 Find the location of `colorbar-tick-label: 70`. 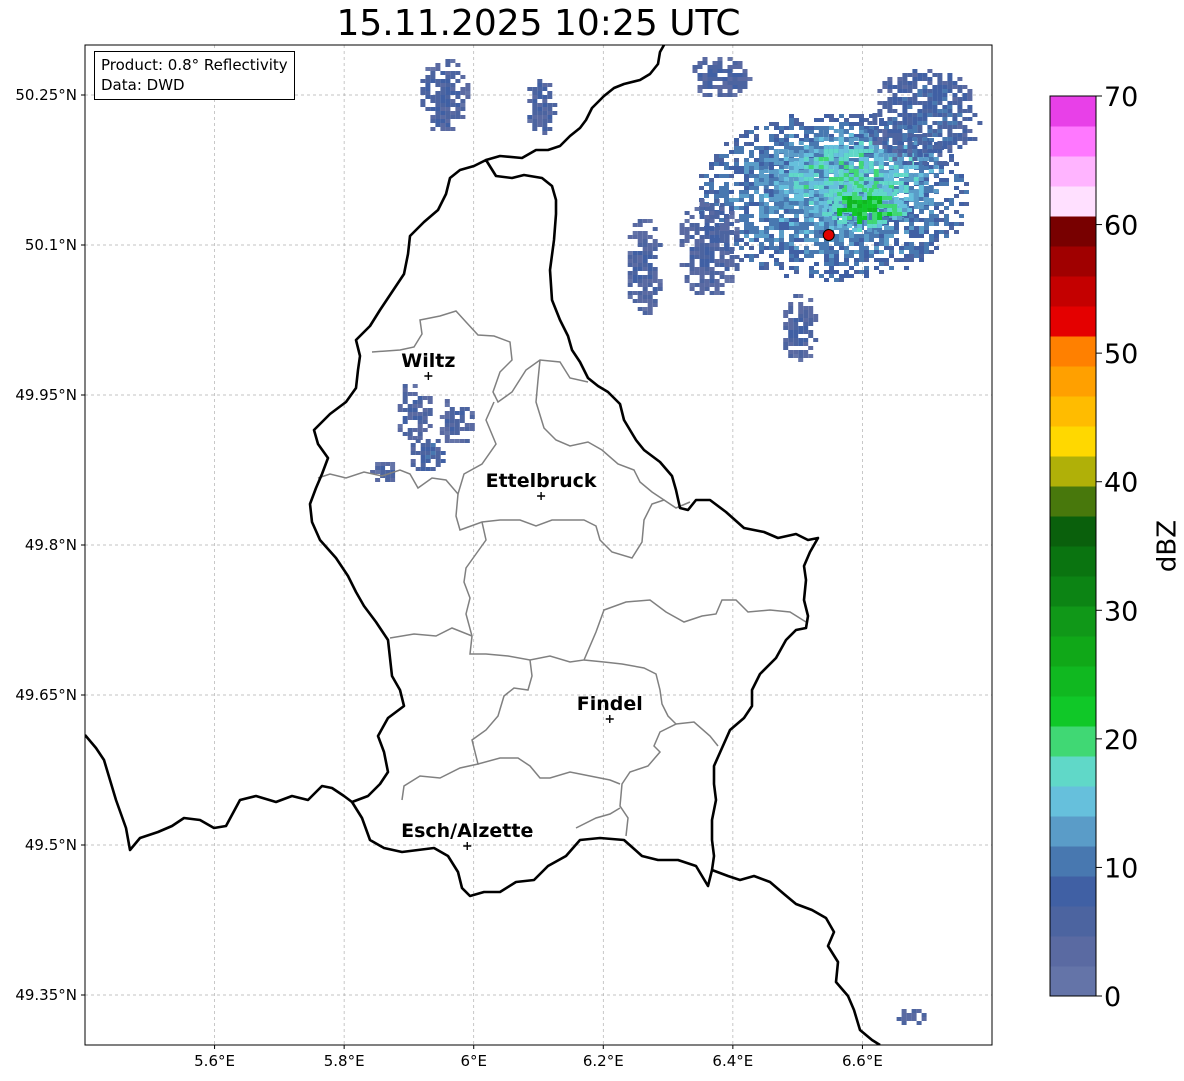

colorbar-tick-label: 70 is located at coordinates (1121, 97).